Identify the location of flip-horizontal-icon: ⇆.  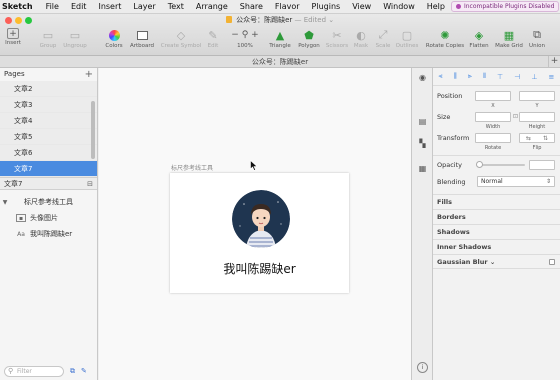
(528, 138).